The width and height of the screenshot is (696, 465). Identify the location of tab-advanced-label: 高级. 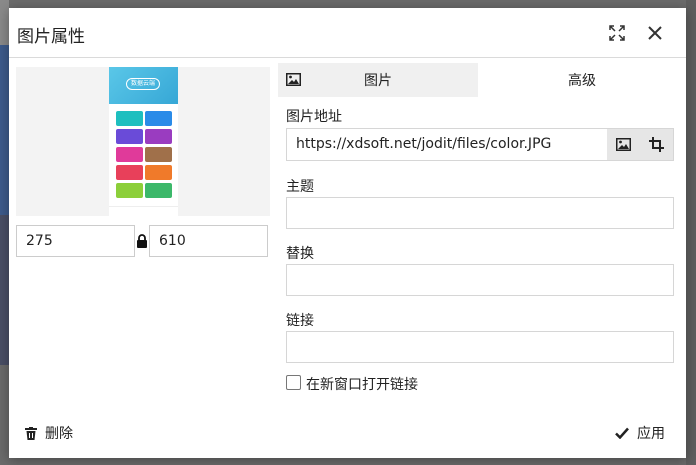
(582, 81).